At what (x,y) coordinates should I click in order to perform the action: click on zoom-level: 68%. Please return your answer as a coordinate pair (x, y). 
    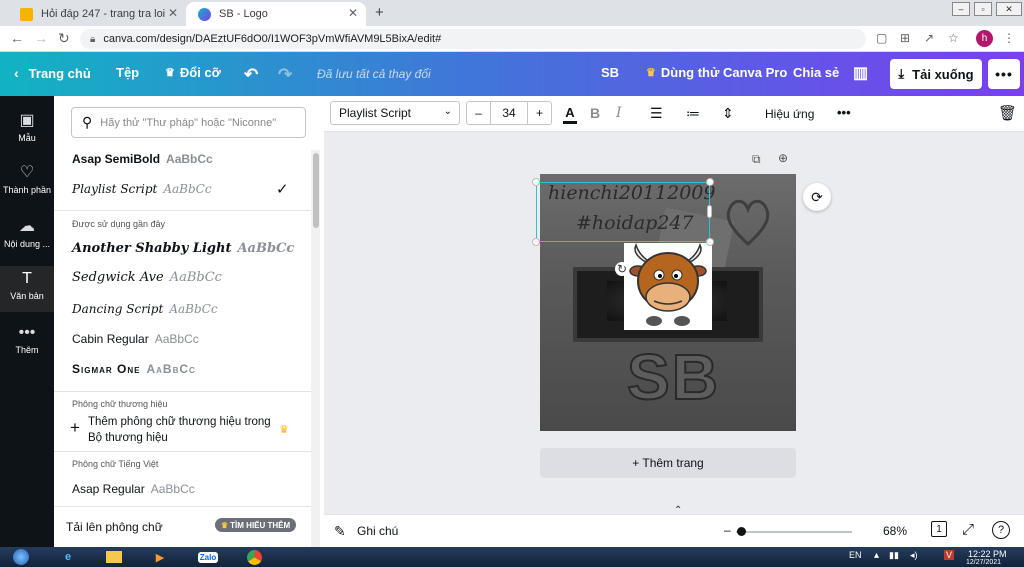
    Looking at the image, I should click on (895, 531).